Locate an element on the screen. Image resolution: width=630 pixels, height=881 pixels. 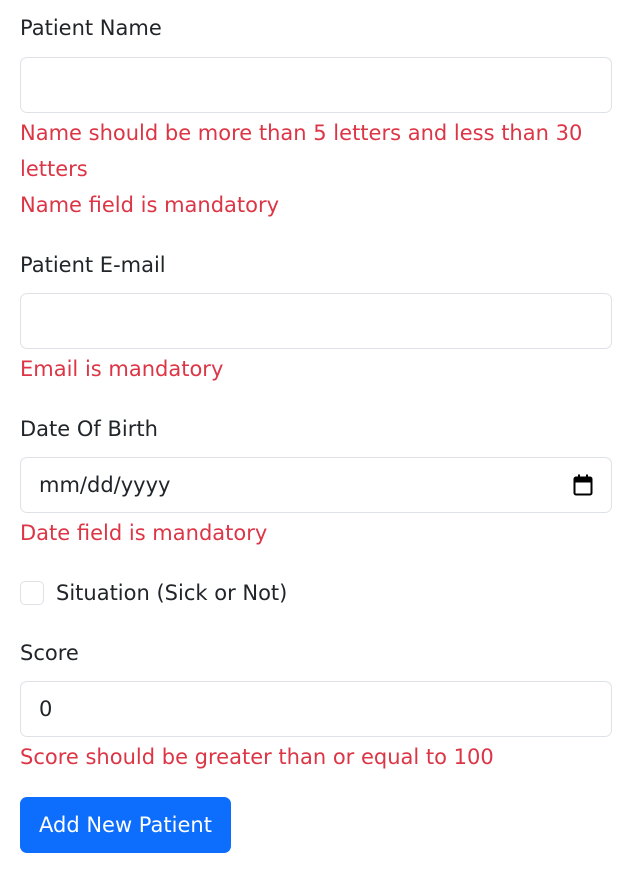
calendar-icon is located at coordinates (583, 485).